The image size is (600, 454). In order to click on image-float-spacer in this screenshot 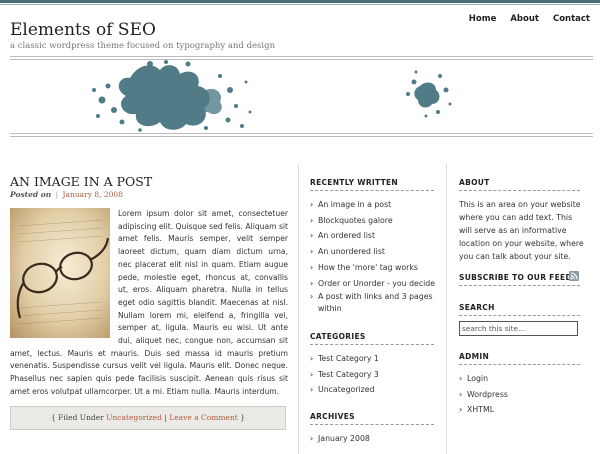, I will do `click(64, 273)`.